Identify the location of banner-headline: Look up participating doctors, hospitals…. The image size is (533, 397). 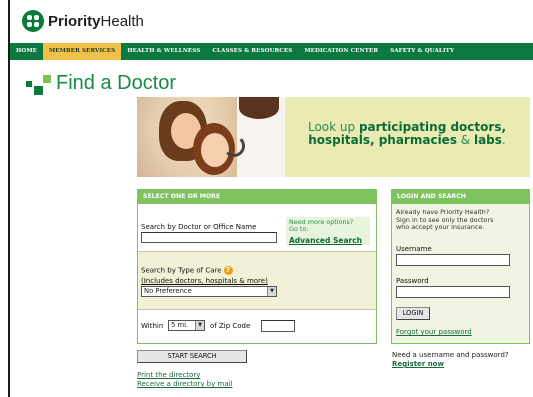
(407, 133).